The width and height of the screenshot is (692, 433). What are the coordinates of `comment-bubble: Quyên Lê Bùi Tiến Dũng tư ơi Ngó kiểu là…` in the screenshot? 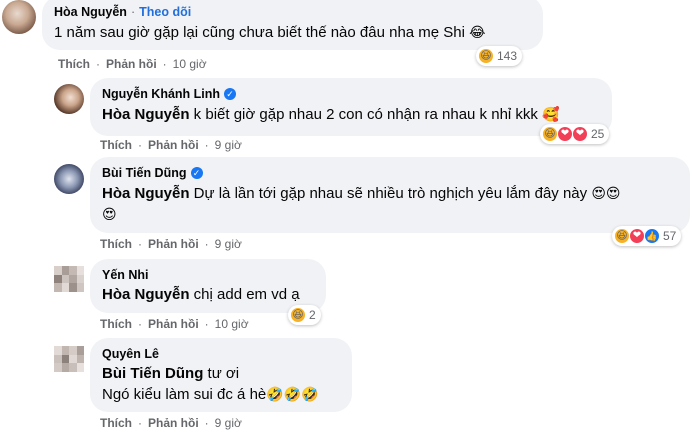 It's located at (221, 375).